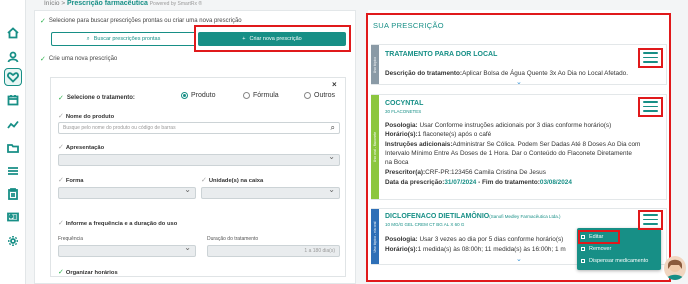 The image size is (688, 284). I want to click on card-title: COCYNTAL, so click(404, 103).